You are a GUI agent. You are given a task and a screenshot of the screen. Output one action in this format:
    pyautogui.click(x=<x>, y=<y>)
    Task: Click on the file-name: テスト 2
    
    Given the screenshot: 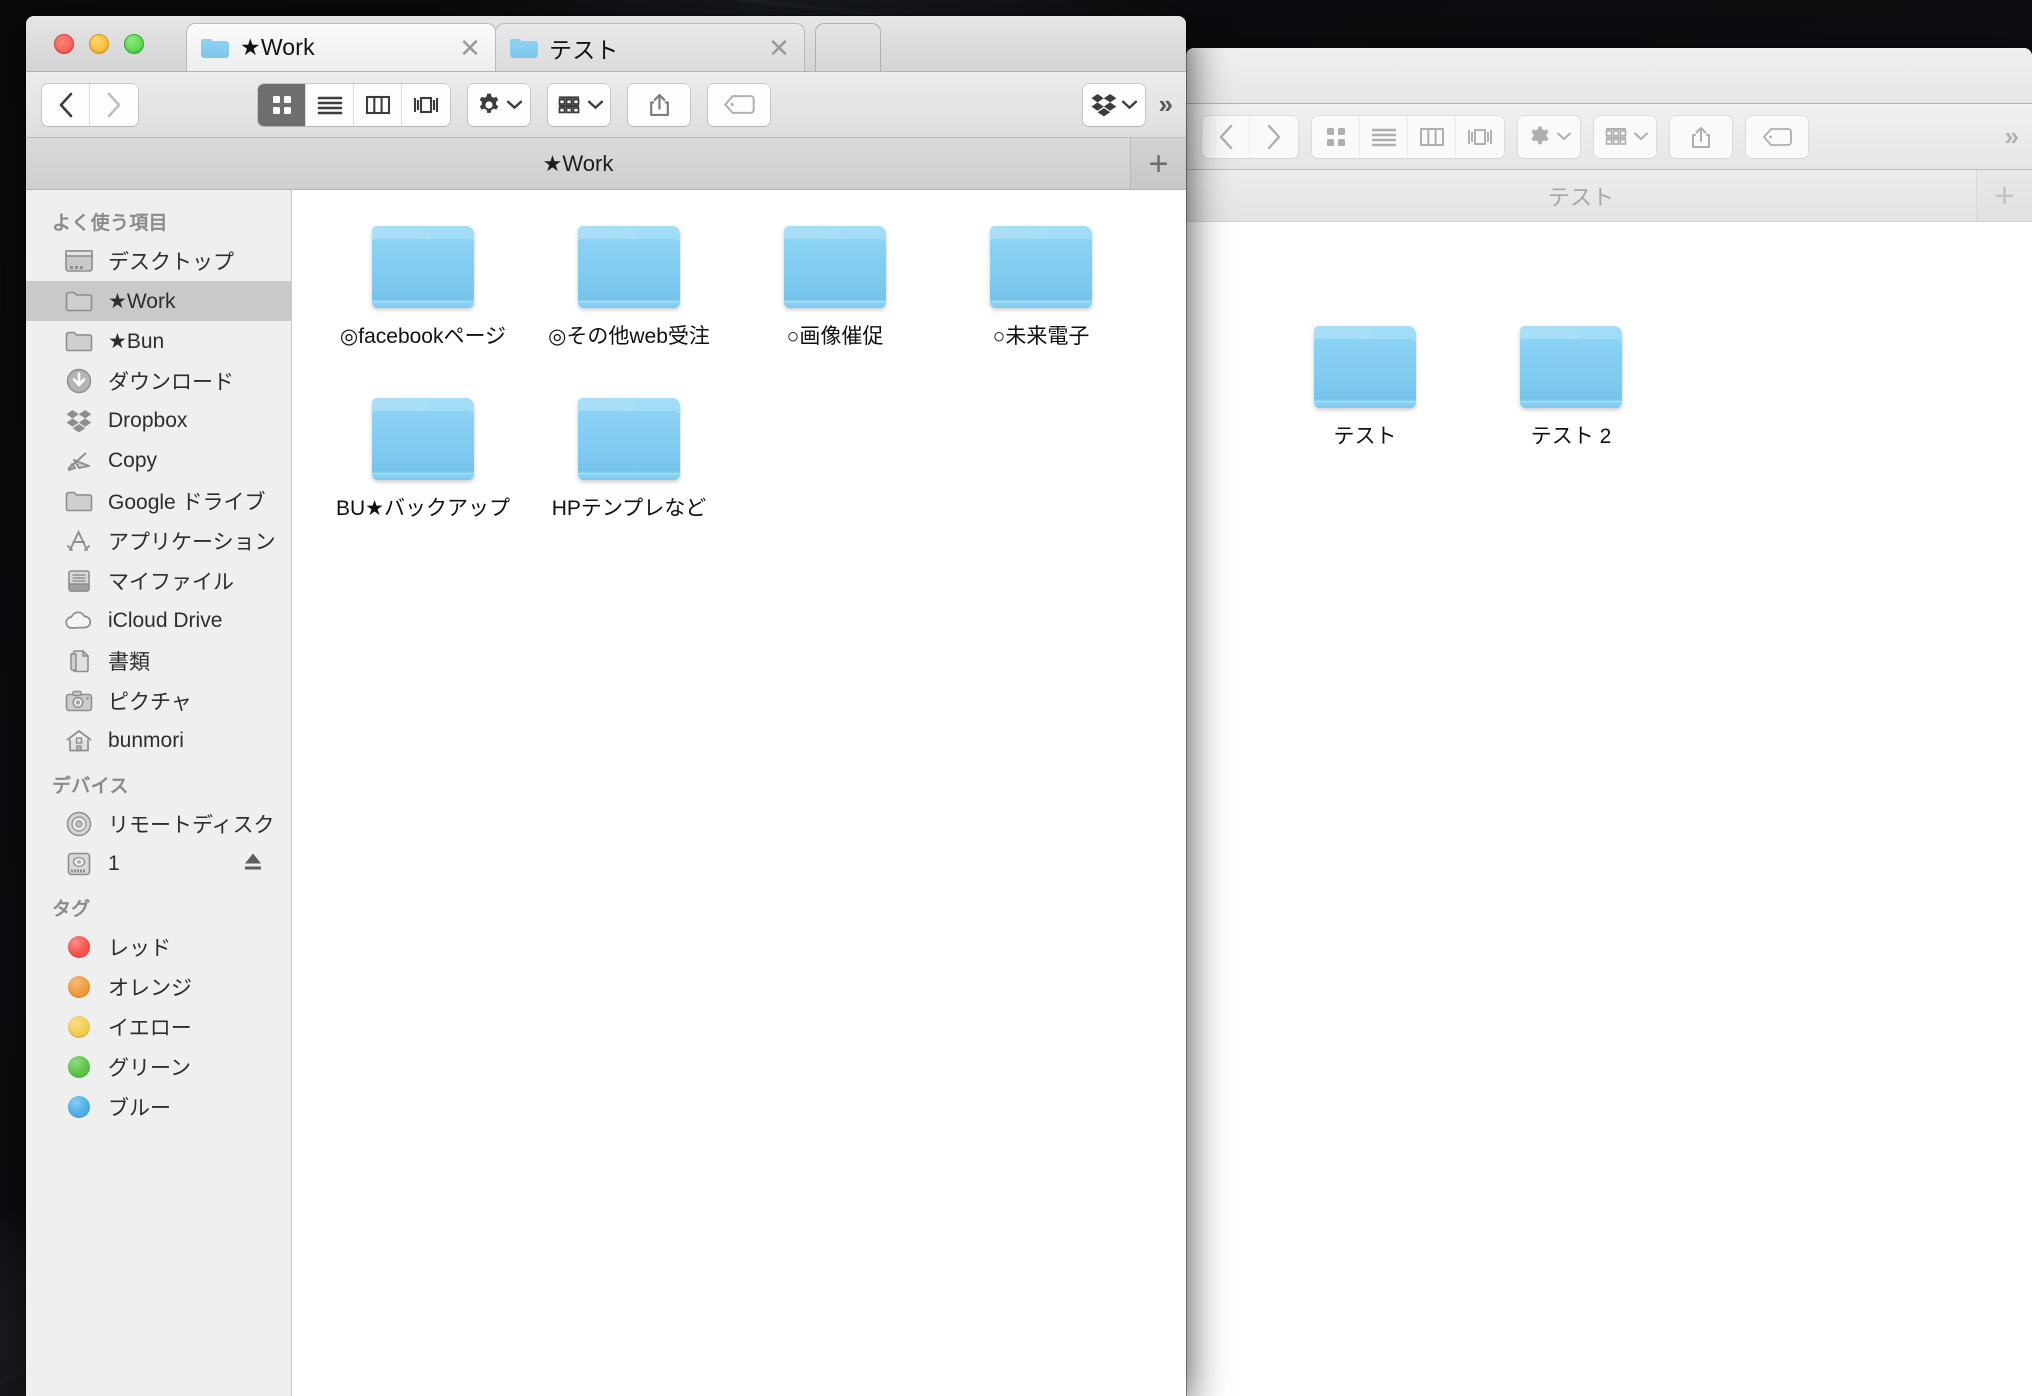 What is the action you would take?
    pyautogui.click(x=1571, y=436)
    